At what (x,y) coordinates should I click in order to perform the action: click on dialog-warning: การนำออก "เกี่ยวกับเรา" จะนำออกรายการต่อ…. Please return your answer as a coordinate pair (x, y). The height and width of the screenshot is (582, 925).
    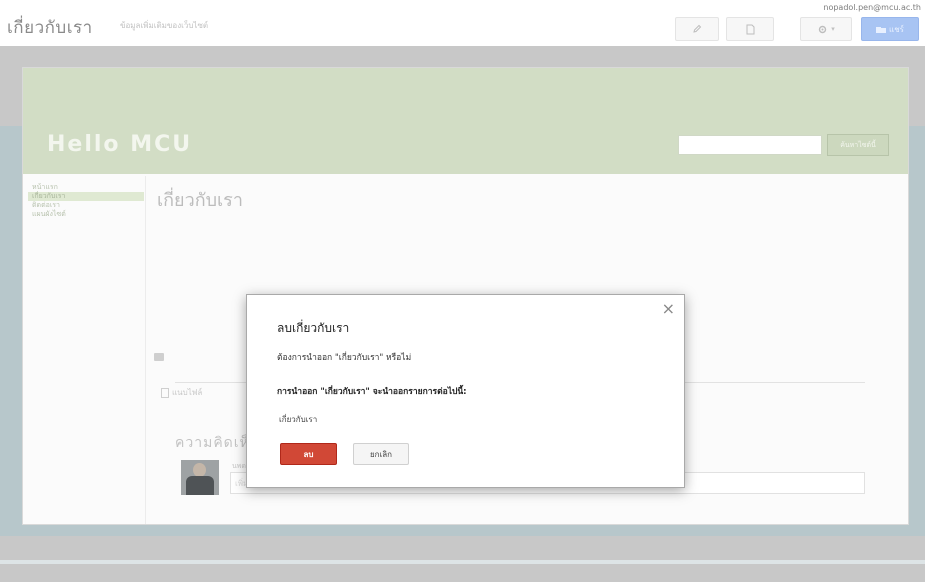
    Looking at the image, I should click on (372, 392).